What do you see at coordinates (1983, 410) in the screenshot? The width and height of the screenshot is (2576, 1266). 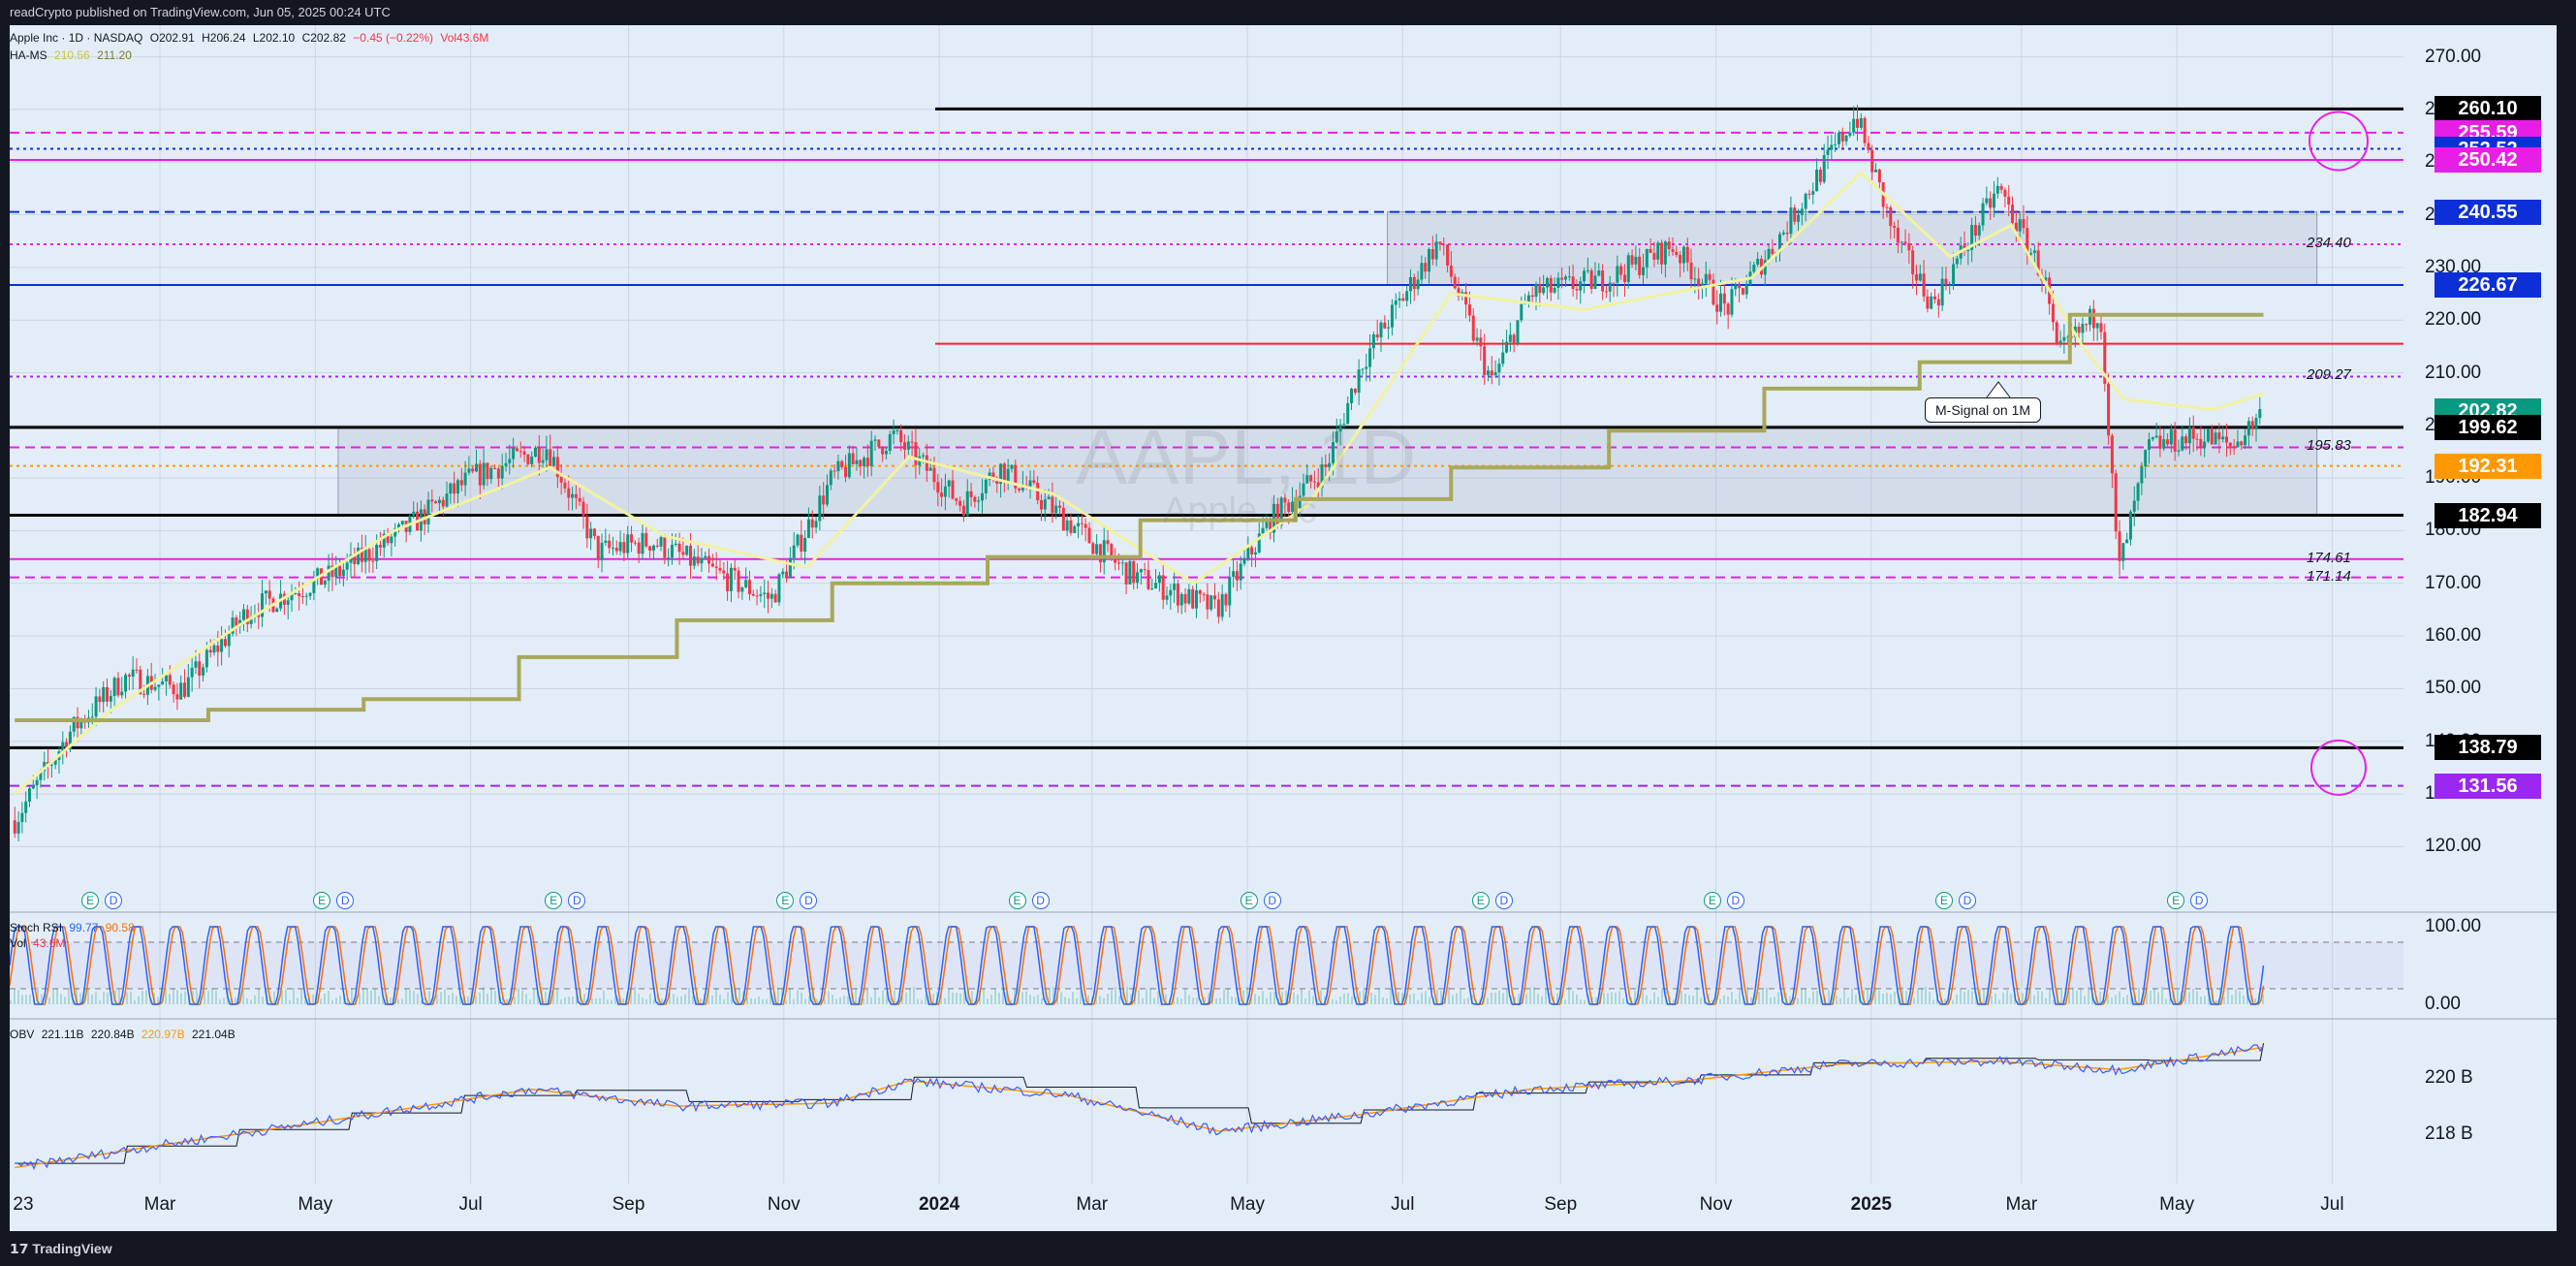 I see `msignal-callout: M-Signal on 1M` at bounding box center [1983, 410].